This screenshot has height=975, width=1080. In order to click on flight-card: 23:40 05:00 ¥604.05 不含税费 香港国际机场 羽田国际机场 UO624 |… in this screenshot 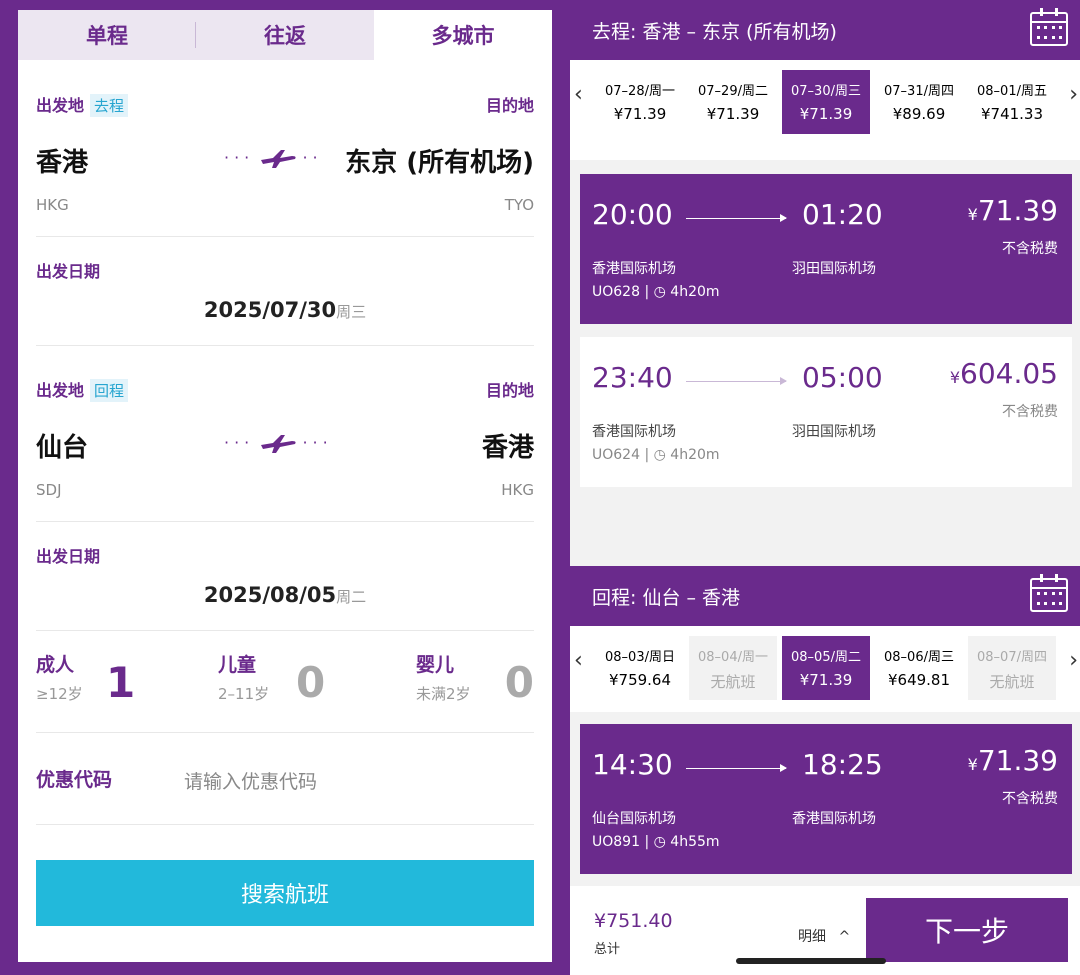, I will do `click(826, 412)`.